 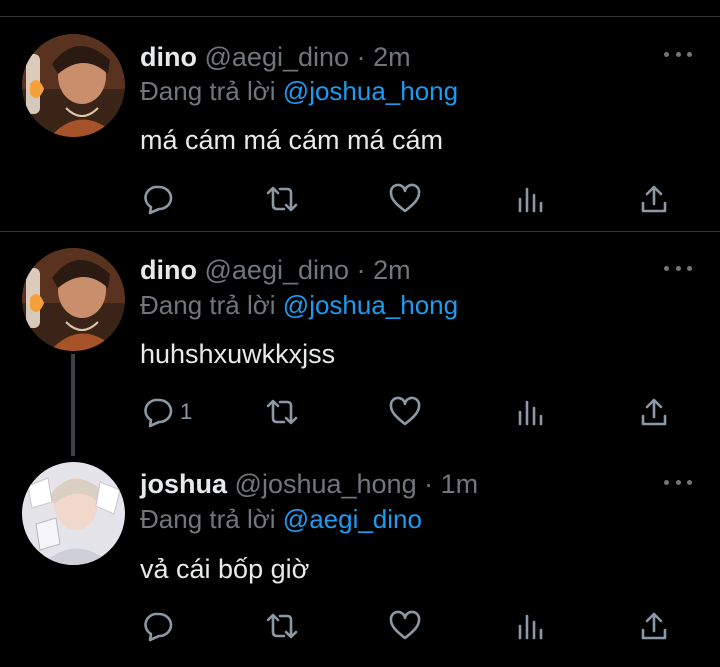 I want to click on action-bar: 1, so click(x=410, y=412).